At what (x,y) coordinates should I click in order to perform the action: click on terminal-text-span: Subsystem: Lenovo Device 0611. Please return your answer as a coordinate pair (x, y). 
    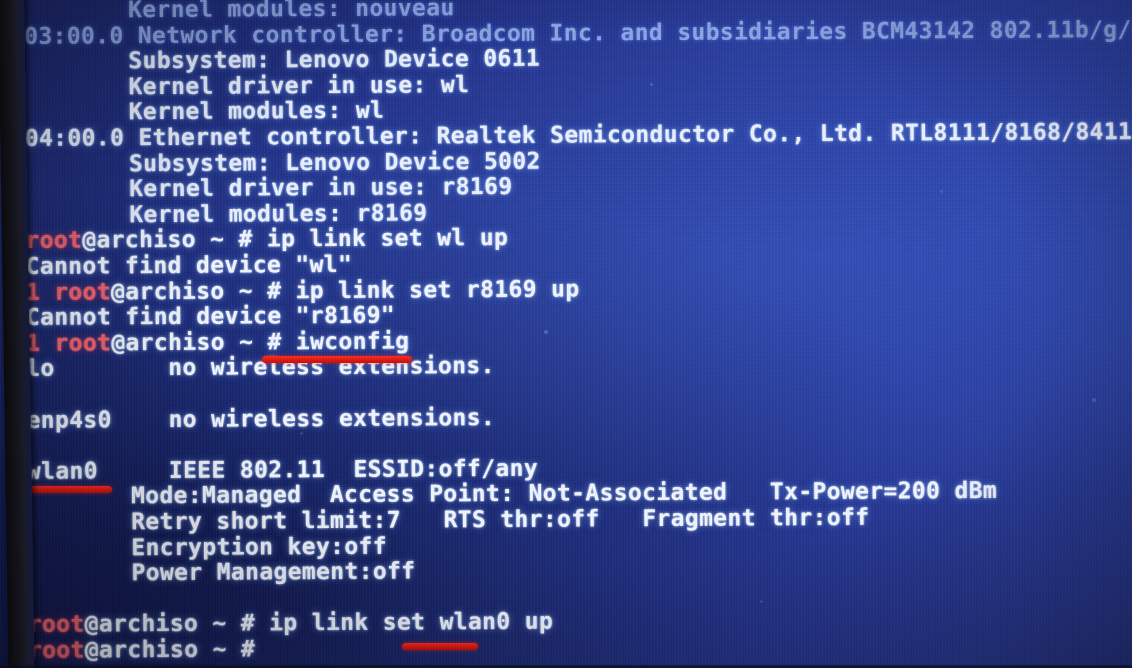
    Looking at the image, I should click on (334, 60).